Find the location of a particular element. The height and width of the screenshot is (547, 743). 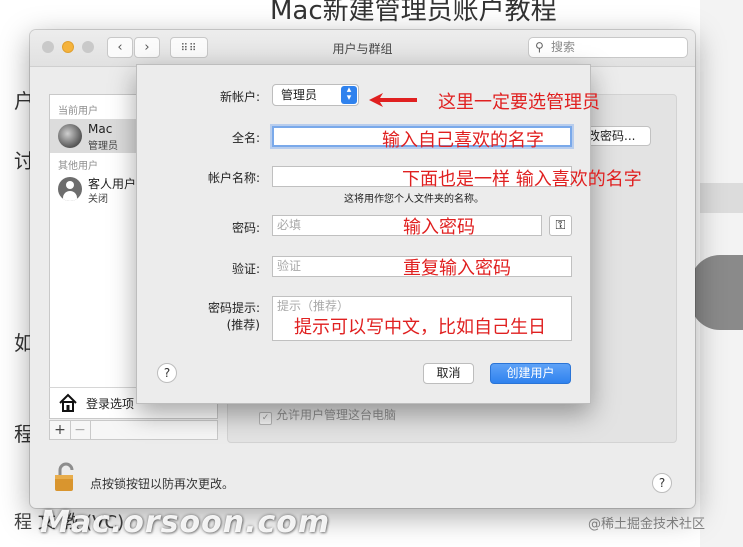

background-photo is located at coordinates (716, 292).